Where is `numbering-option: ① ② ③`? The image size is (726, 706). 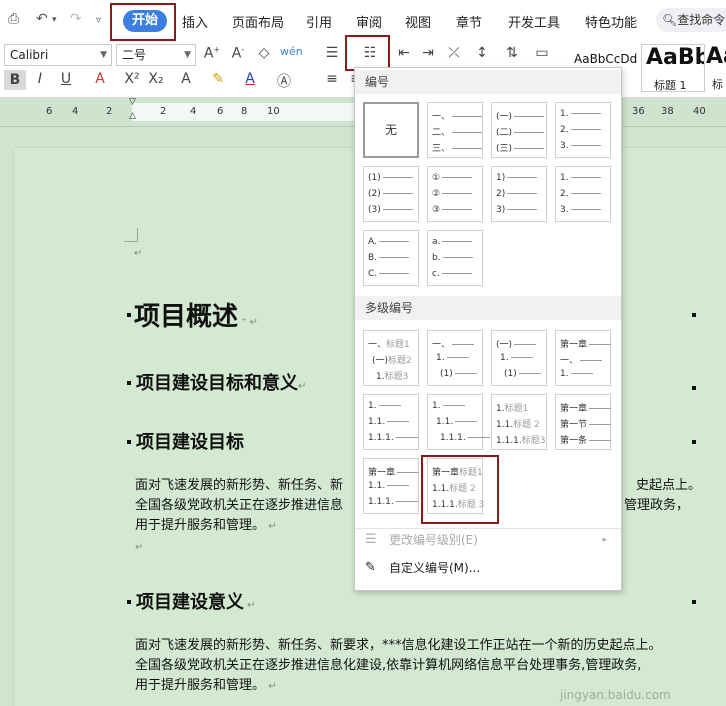 numbering-option: ① ② ③ is located at coordinates (455, 194).